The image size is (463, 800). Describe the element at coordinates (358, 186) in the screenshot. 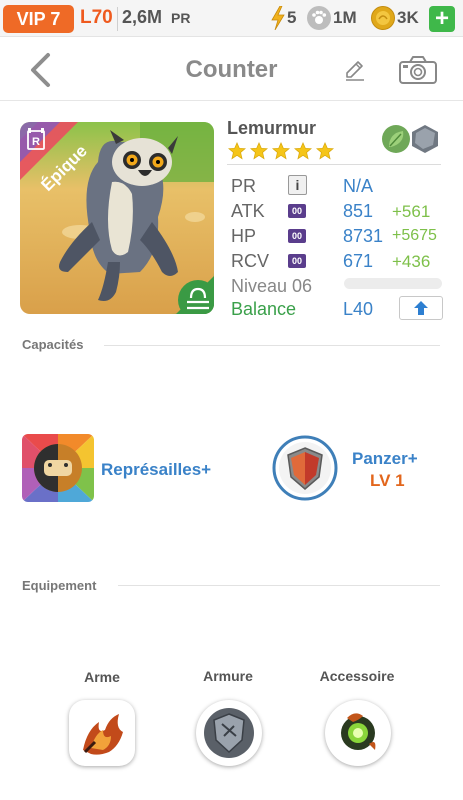

I see `stat-value-pr: N/A` at that location.